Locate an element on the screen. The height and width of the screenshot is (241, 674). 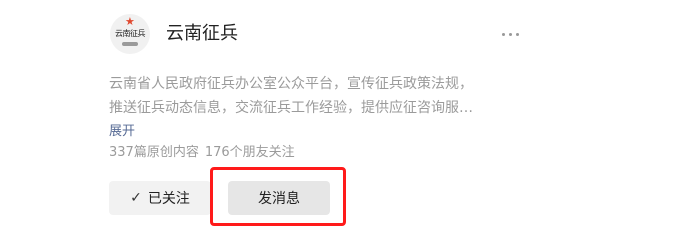
more-options-button is located at coordinates (510, 34).